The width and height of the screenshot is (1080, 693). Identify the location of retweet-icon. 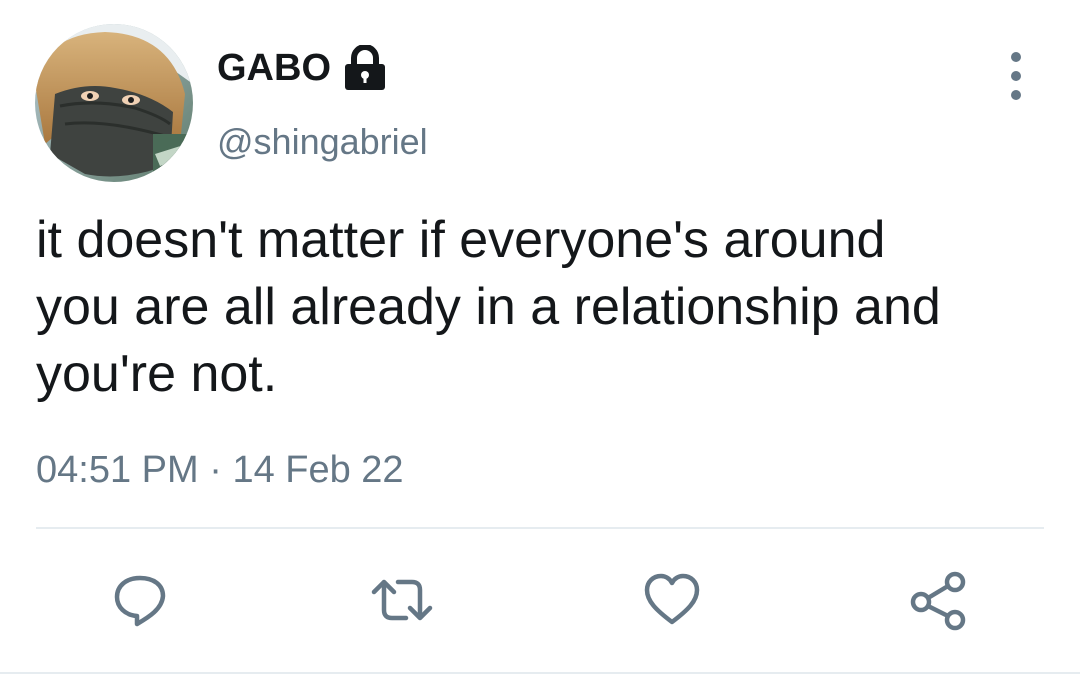
(402, 600).